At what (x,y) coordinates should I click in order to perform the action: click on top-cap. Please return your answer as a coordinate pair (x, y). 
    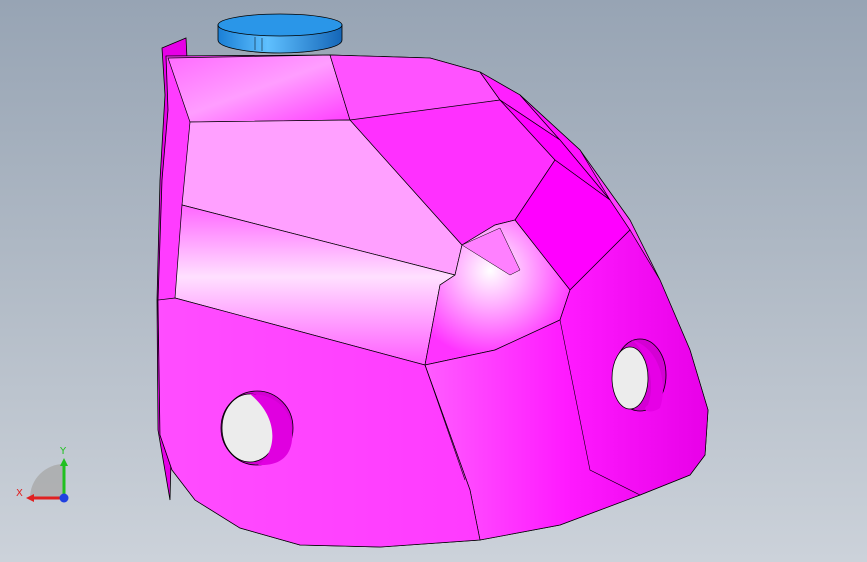
    Looking at the image, I should click on (280, 33).